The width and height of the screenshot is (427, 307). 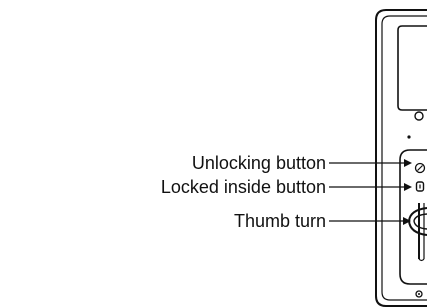 I want to click on indicator-ring, so click(x=419, y=116).